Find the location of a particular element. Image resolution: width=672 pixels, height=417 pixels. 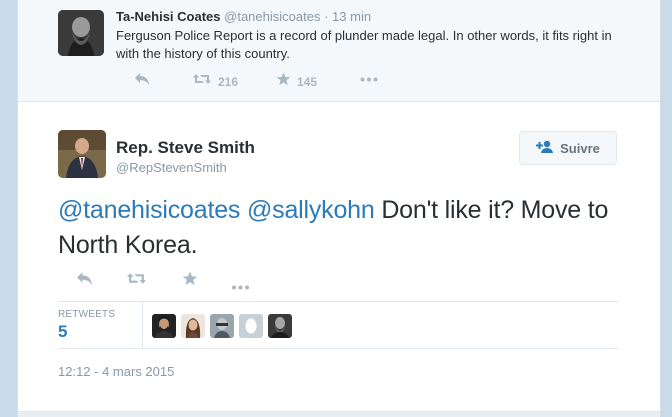

mention-link: @sallykohn is located at coordinates (311, 210).